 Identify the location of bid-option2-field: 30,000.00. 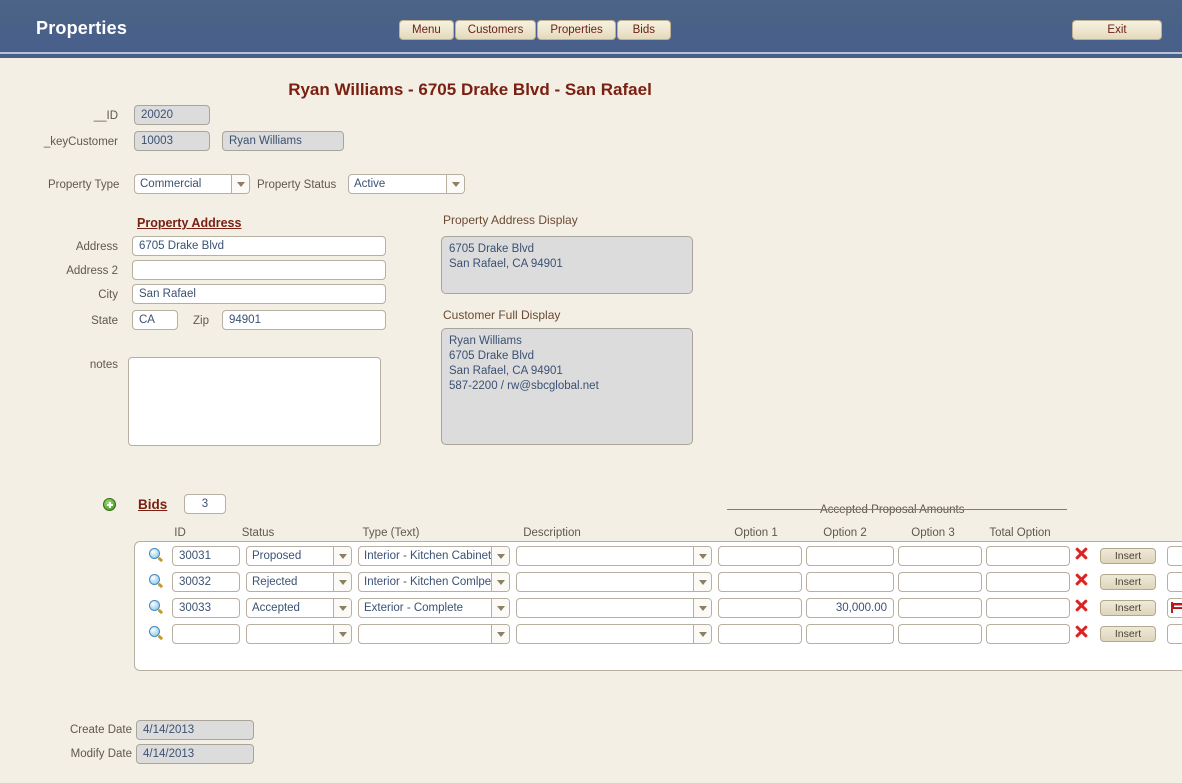
(850, 608).